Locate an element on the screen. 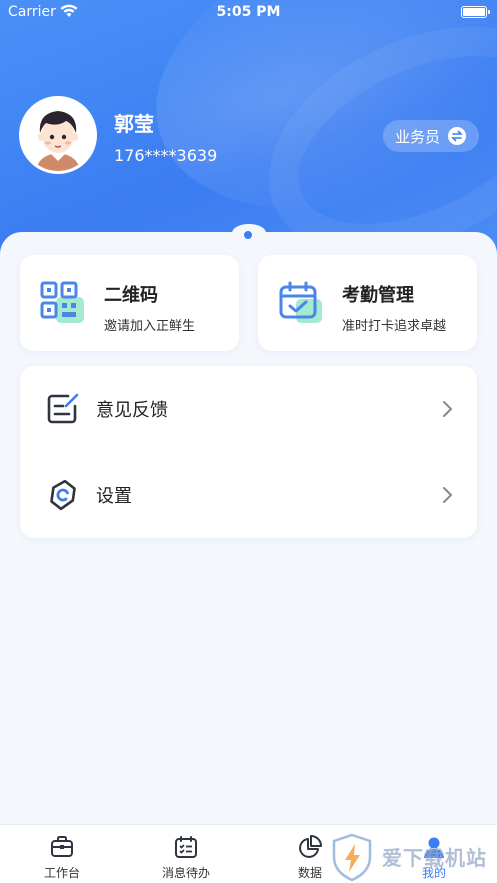  qr-card-title: 二维码 is located at coordinates (131, 295).